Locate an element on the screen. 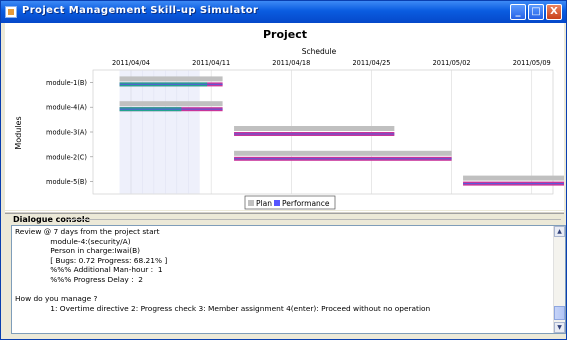 Image resolution: width=567 pixels, height=340 pixels. module-label: module-3(A) is located at coordinates (66, 133).